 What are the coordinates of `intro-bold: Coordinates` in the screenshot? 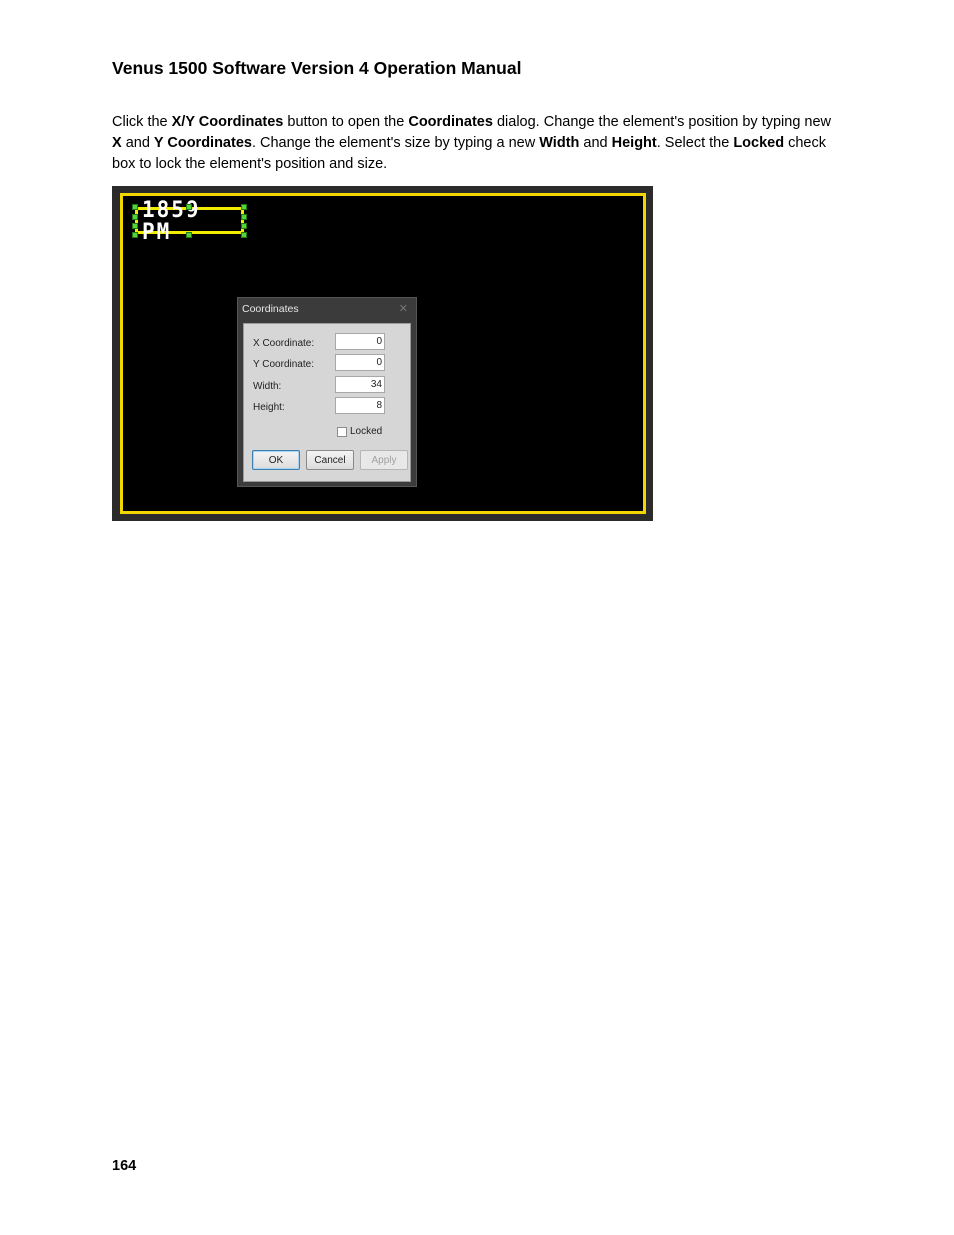 It's located at (450, 122).